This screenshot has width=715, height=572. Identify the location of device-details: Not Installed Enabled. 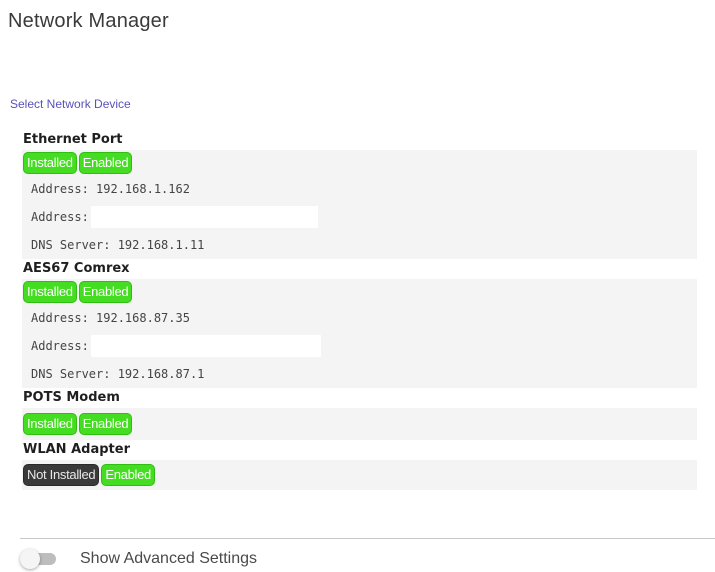
(359, 475).